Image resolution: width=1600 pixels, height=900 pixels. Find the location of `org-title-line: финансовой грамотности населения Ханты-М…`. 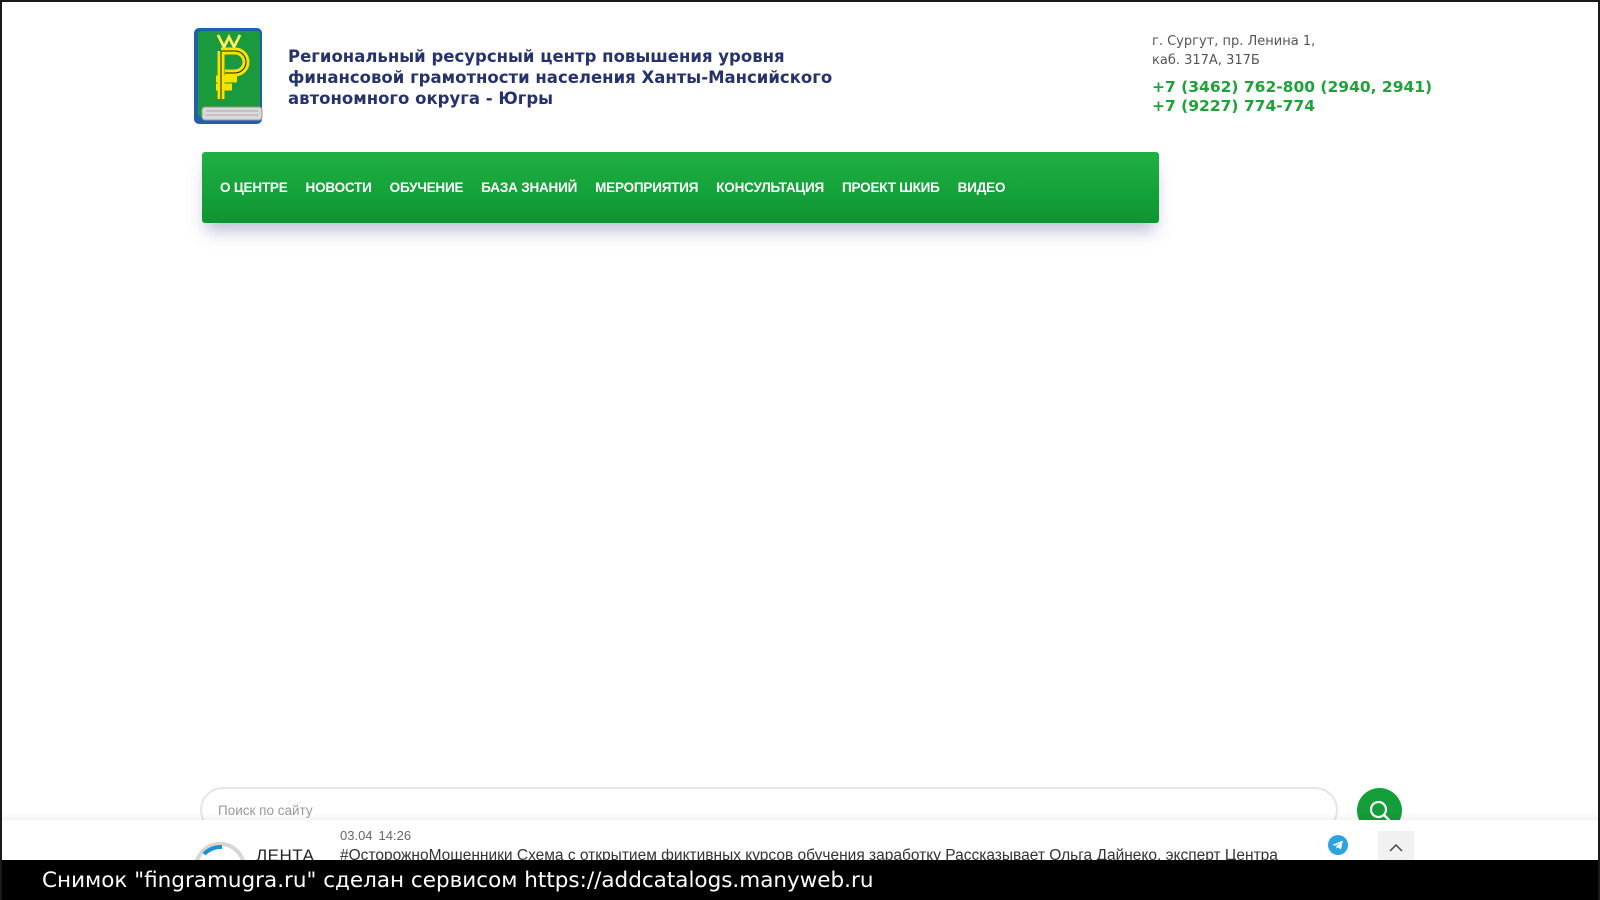

org-title-line: финансовой грамотности населения Ханты-М… is located at coordinates (560, 77).